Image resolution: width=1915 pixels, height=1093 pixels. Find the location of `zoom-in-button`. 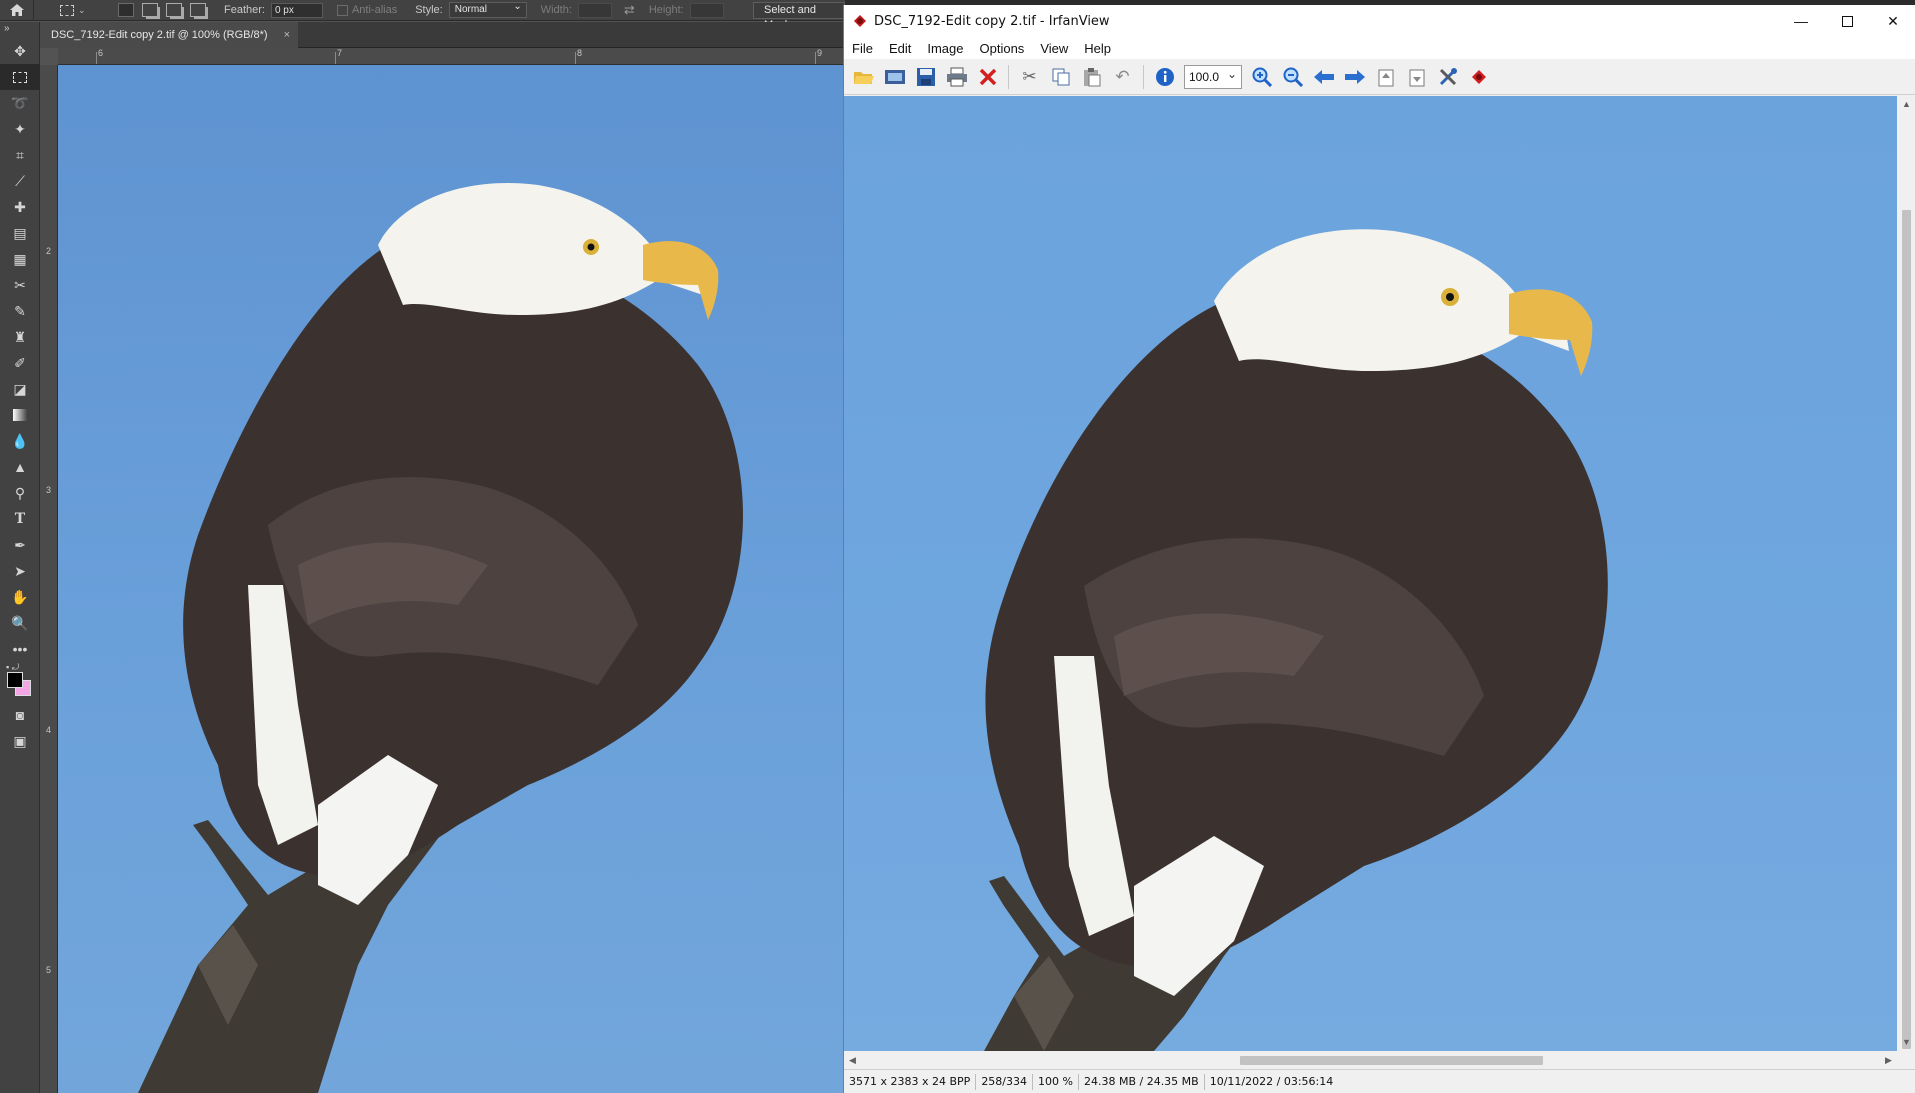

zoom-in-button is located at coordinates (1261, 77).